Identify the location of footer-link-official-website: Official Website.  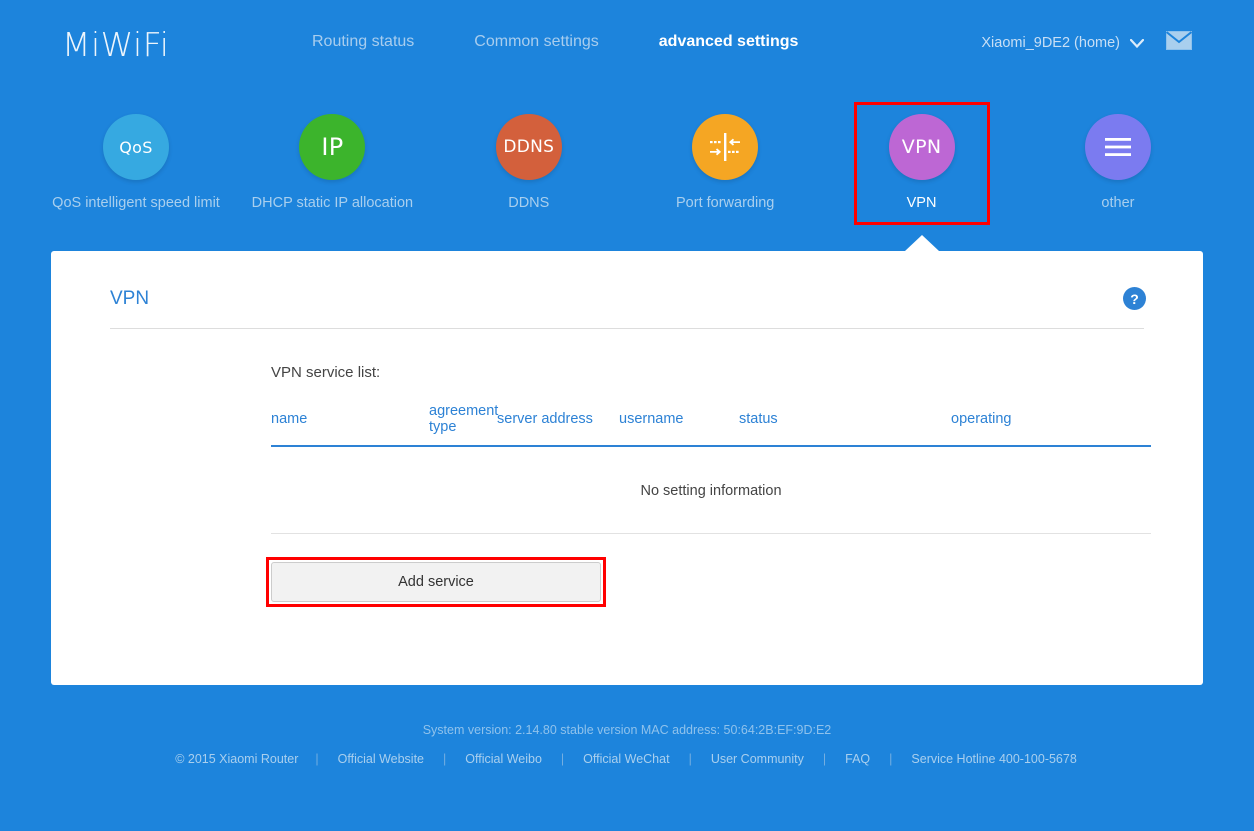
(381, 759).